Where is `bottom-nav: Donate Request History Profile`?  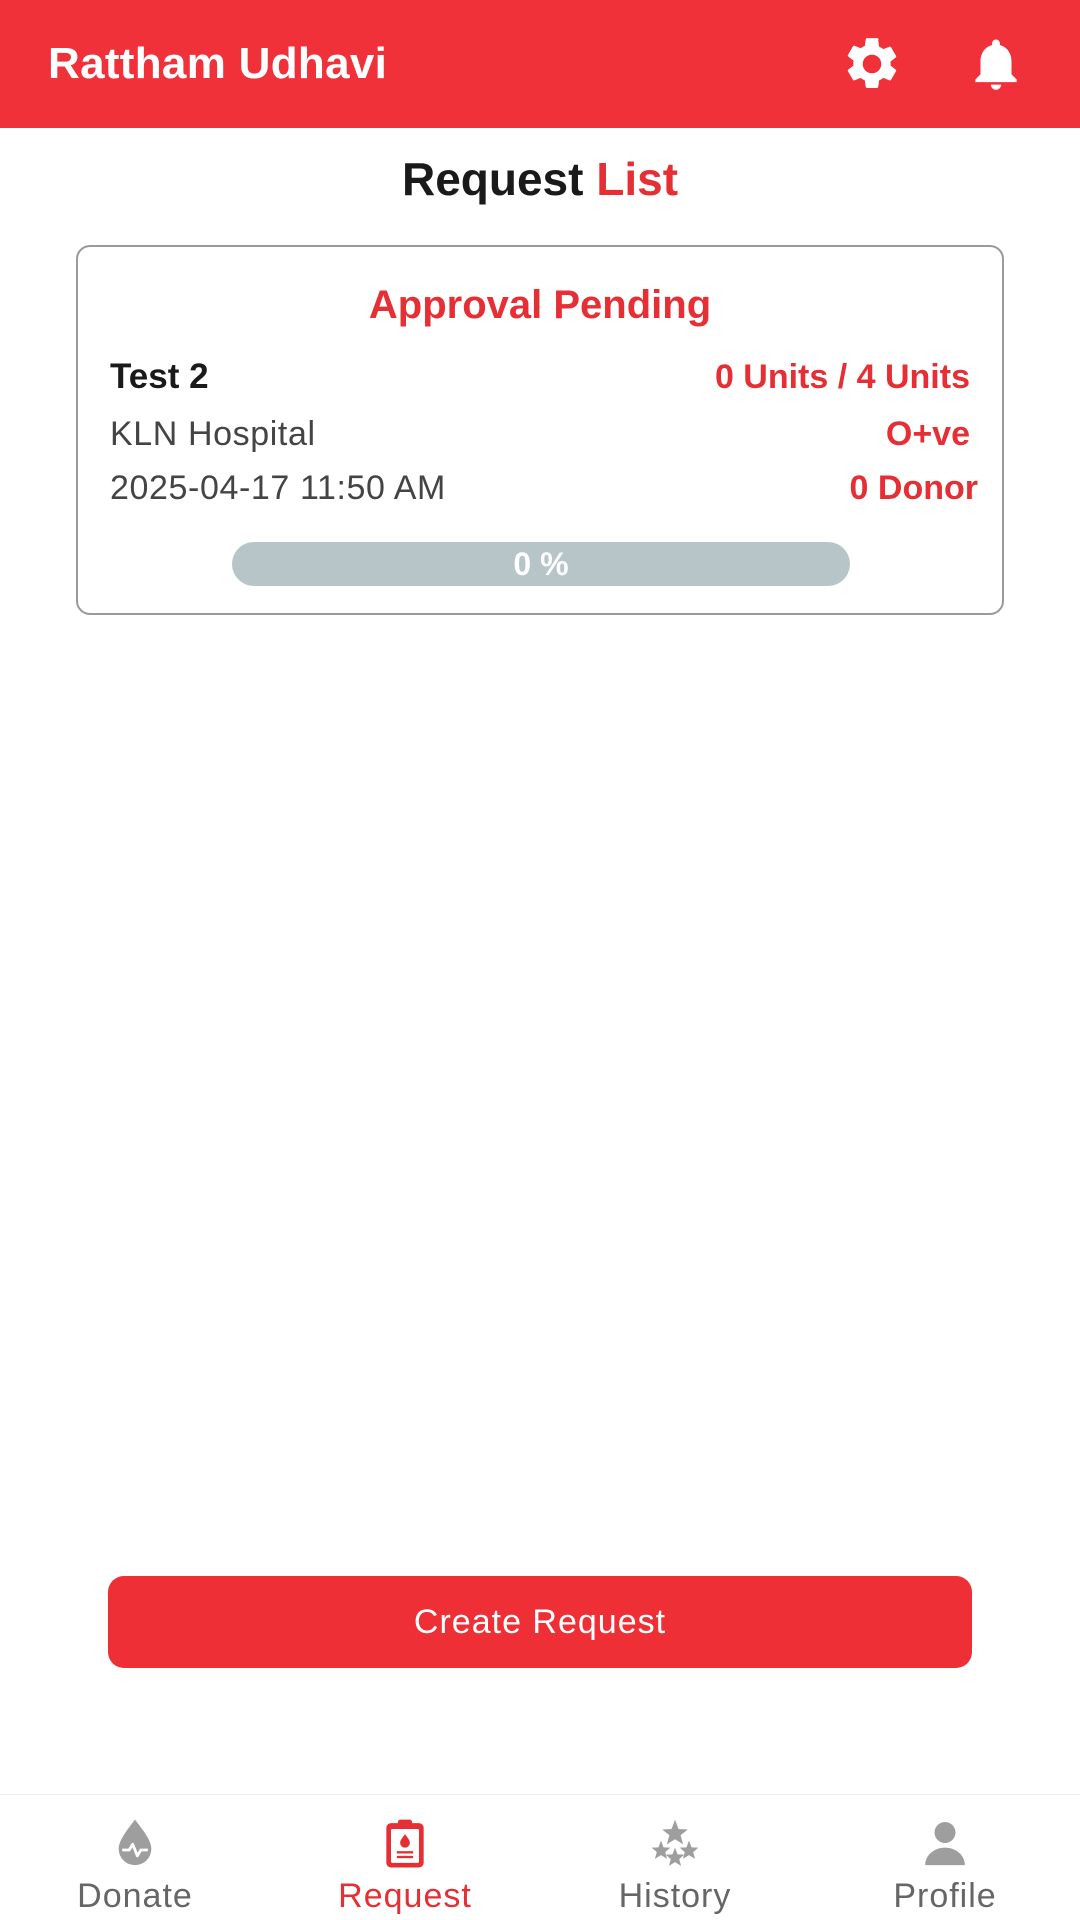
bottom-nav: Donate Request History Profile is located at coordinates (540, 1857).